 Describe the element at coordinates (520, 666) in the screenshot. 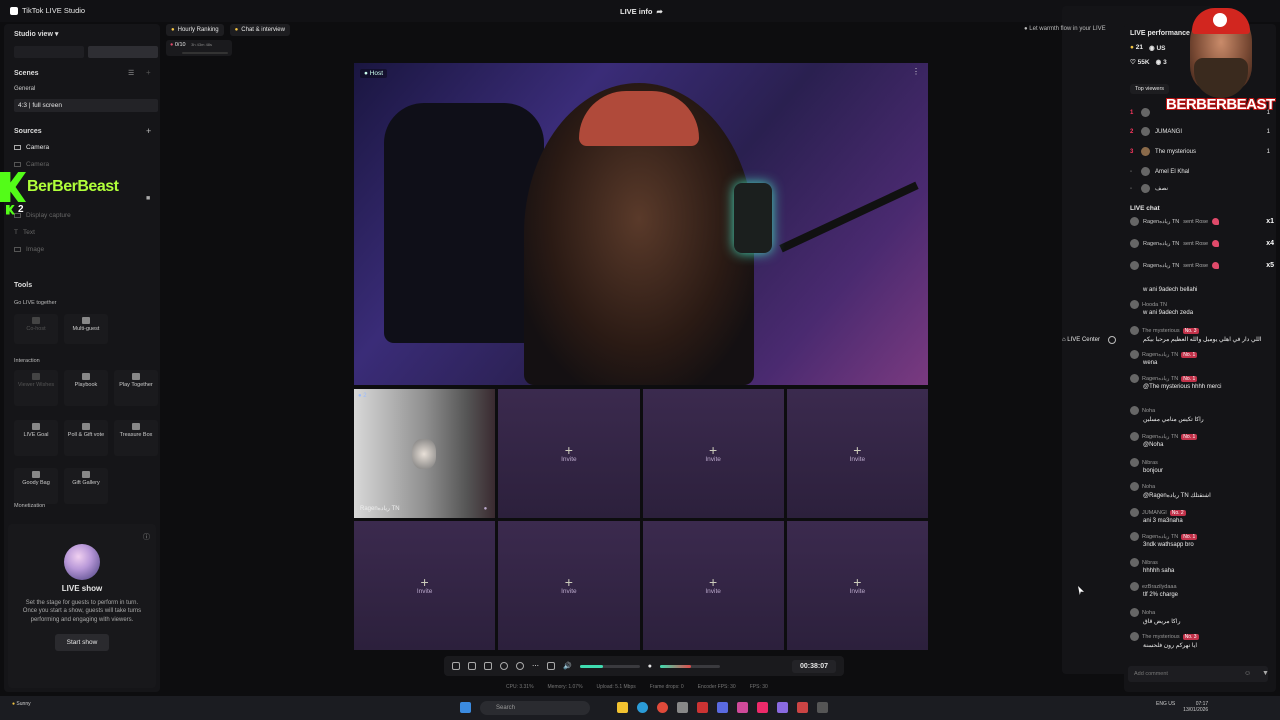

I see `camera-switch-icon` at that location.